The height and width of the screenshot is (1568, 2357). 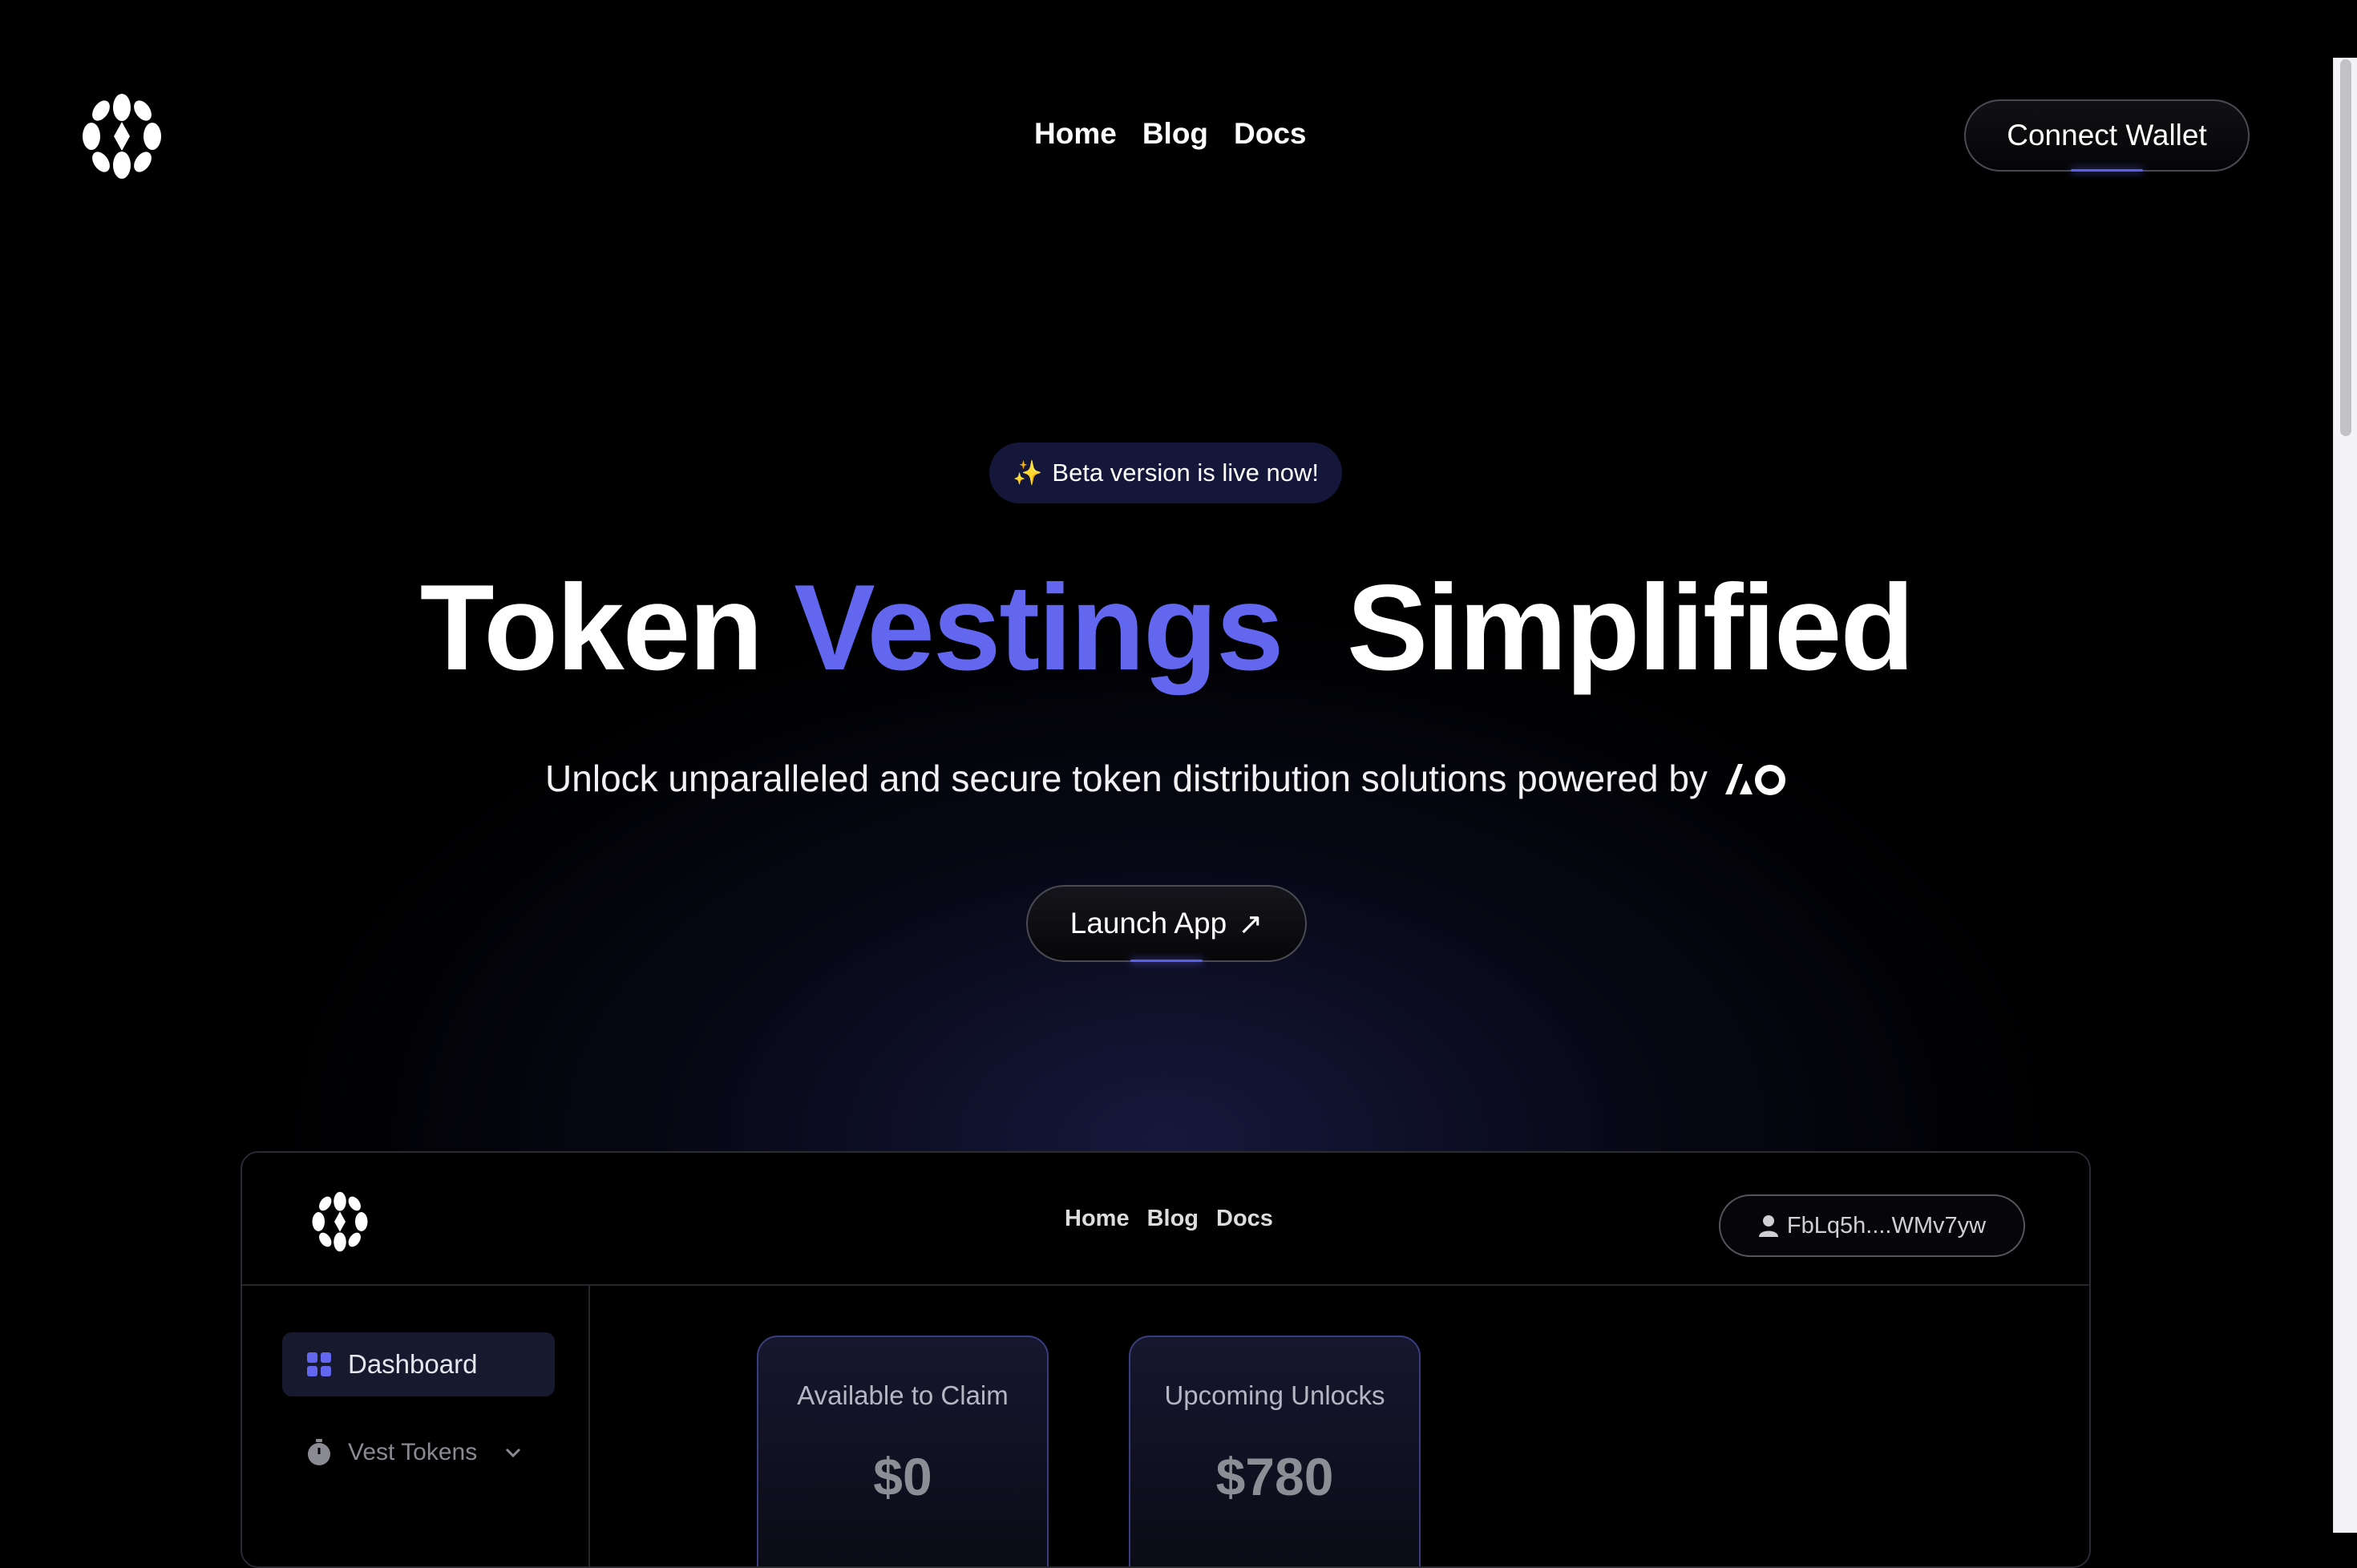 What do you see at coordinates (513, 1453) in the screenshot?
I see `chevron-down-icon` at bounding box center [513, 1453].